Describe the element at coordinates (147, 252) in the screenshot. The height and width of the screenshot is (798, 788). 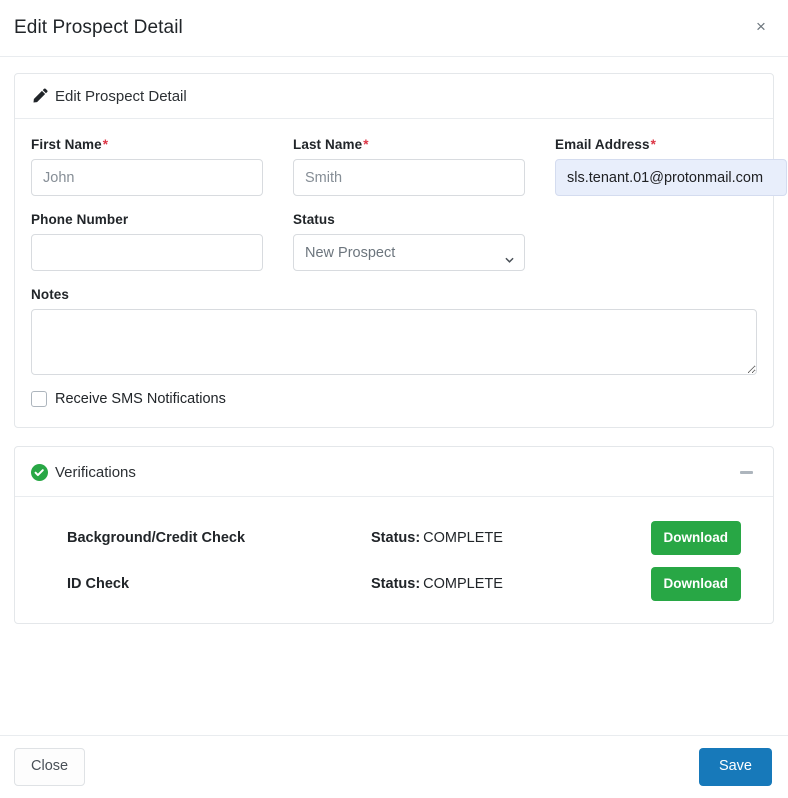
I see `phone-number-input` at that location.